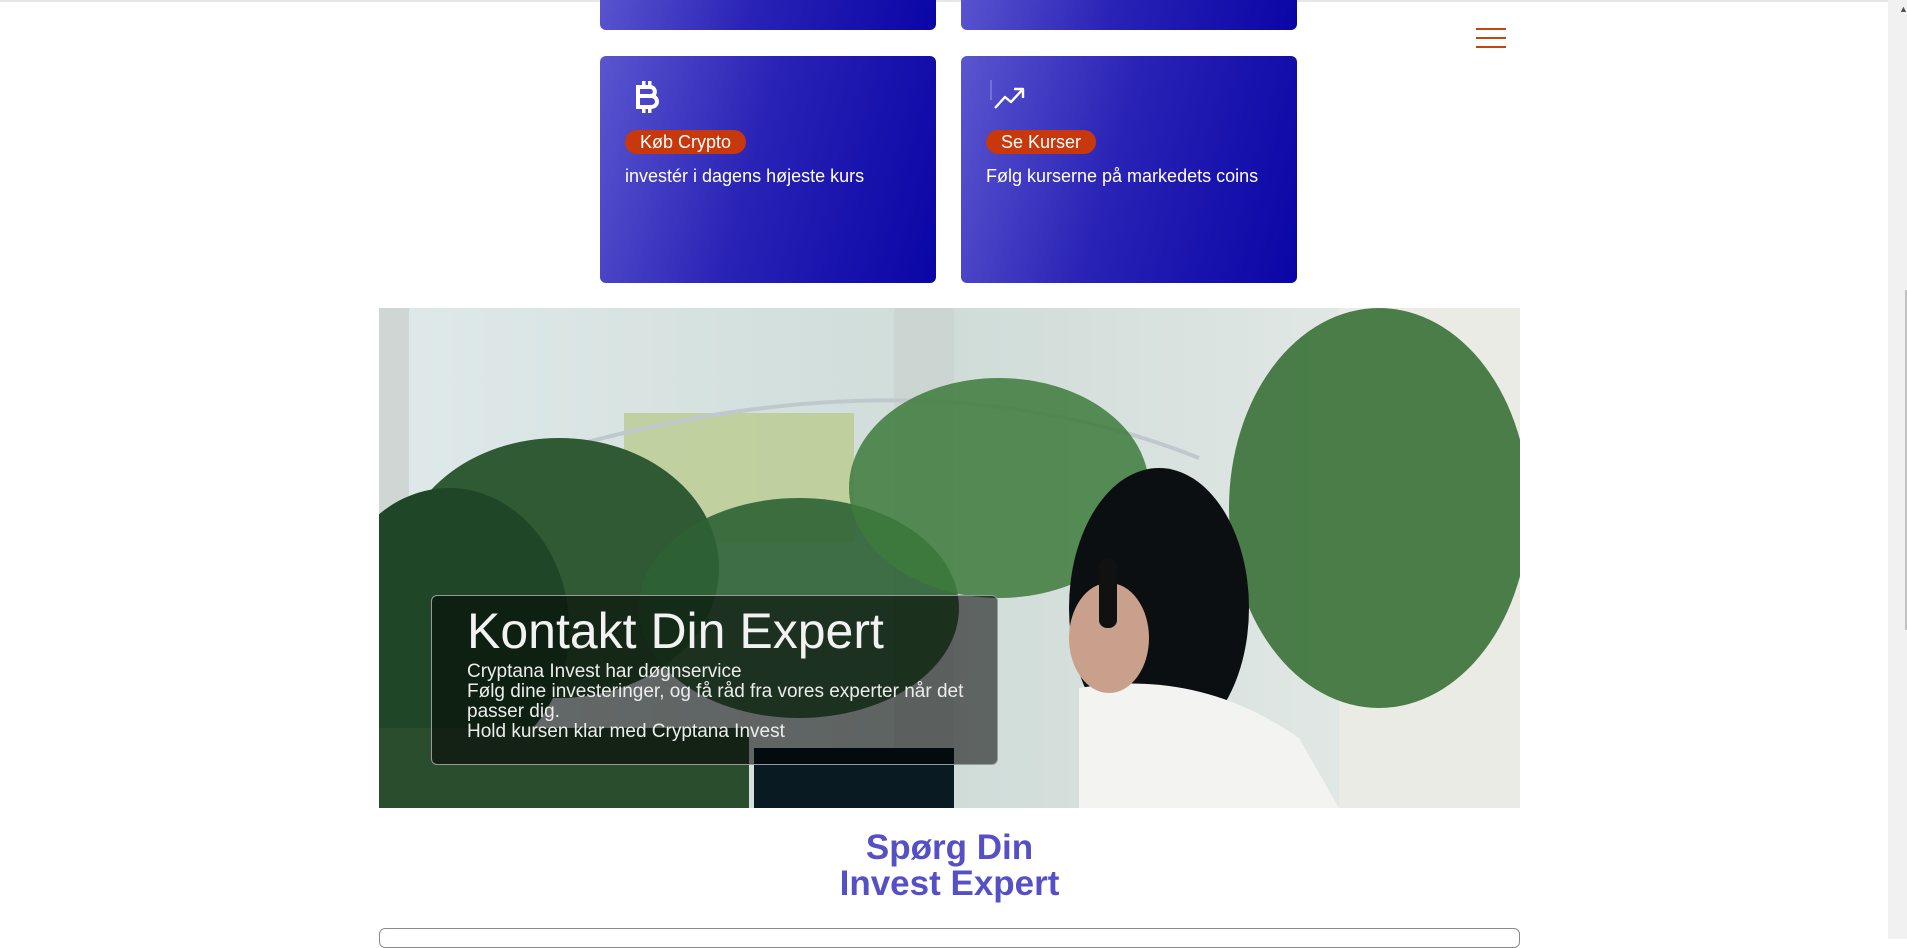 This screenshot has width=1907, height=948. I want to click on hero-line-1: Cryptana Invest har døgnservice, so click(604, 671).